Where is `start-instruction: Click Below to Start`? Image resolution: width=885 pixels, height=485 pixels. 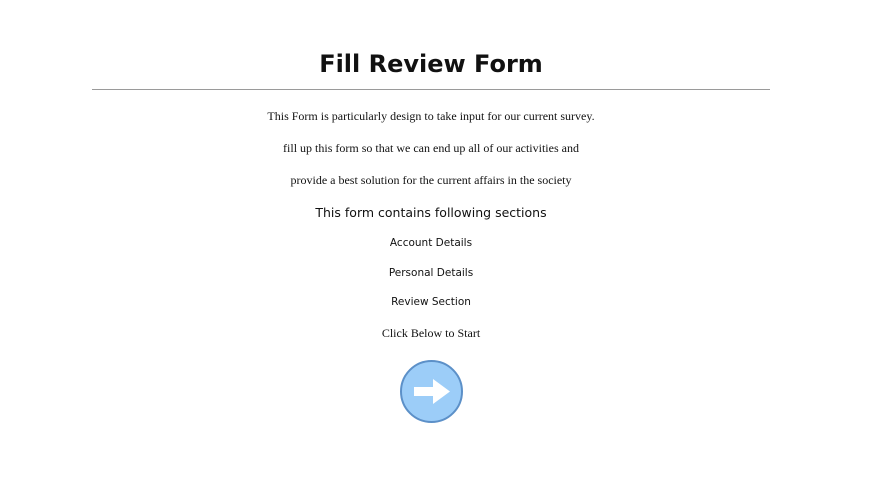 start-instruction: Click Below to Start is located at coordinates (431, 333).